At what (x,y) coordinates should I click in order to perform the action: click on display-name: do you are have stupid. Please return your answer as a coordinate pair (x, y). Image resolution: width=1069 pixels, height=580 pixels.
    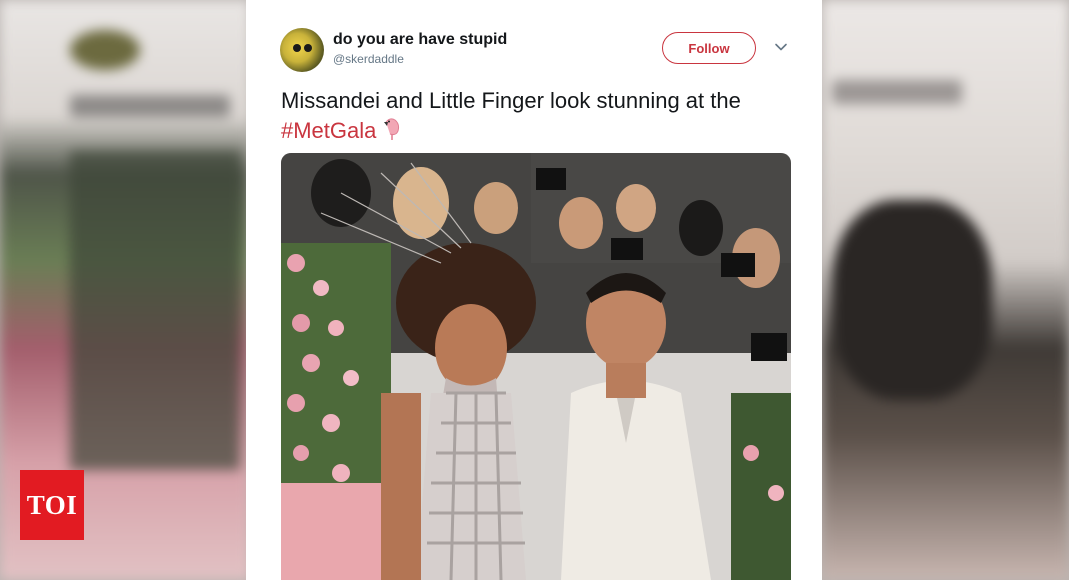
    Looking at the image, I should click on (420, 40).